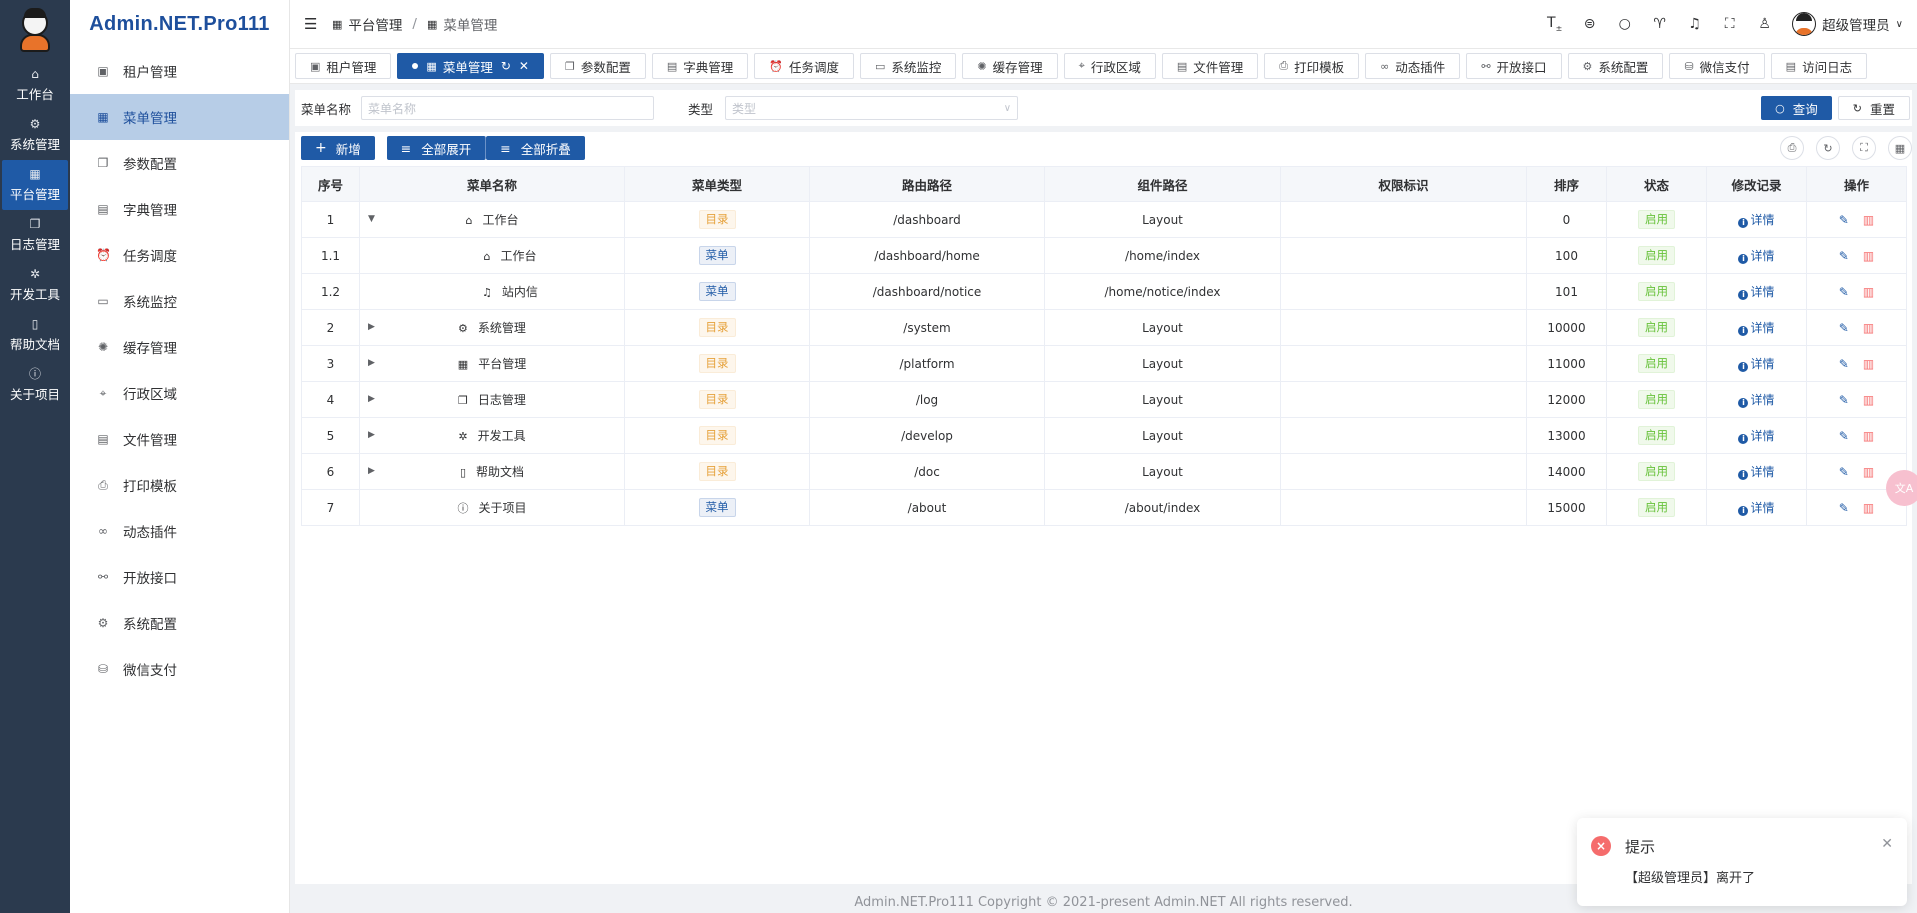 This screenshot has width=1917, height=913. I want to click on add-button: + 新增, so click(338, 148).